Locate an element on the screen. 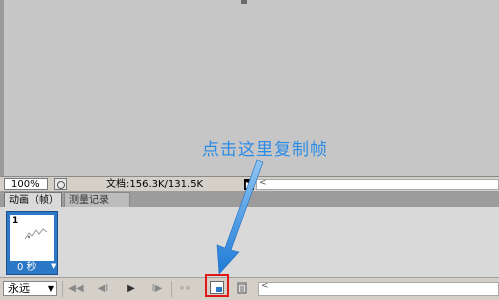 The width and height of the screenshot is (499, 300). duplicate-frame-highlight is located at coordinates (217, 285).